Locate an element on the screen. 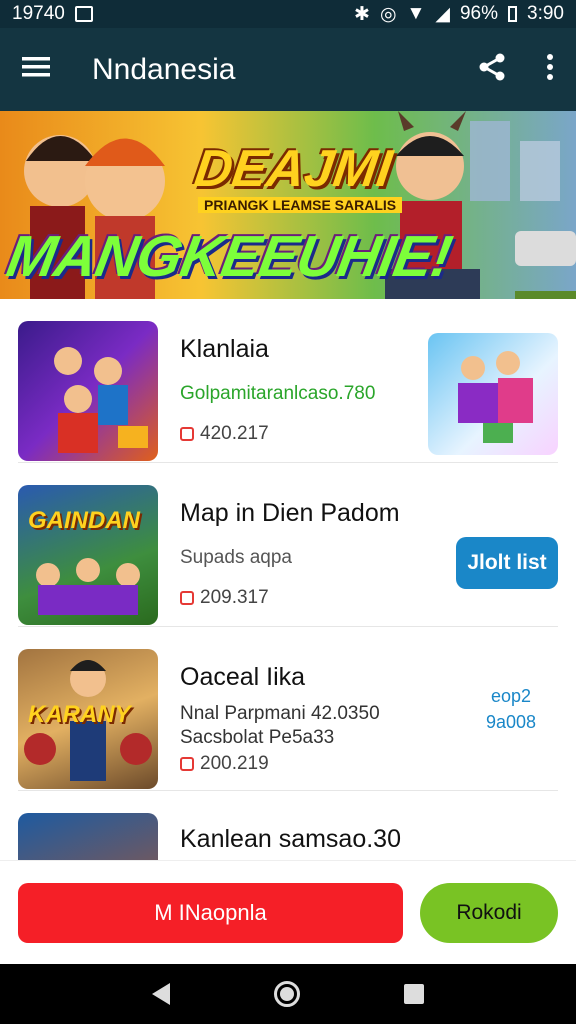  game-count: 200.219 is located at coordinates (224, 764).